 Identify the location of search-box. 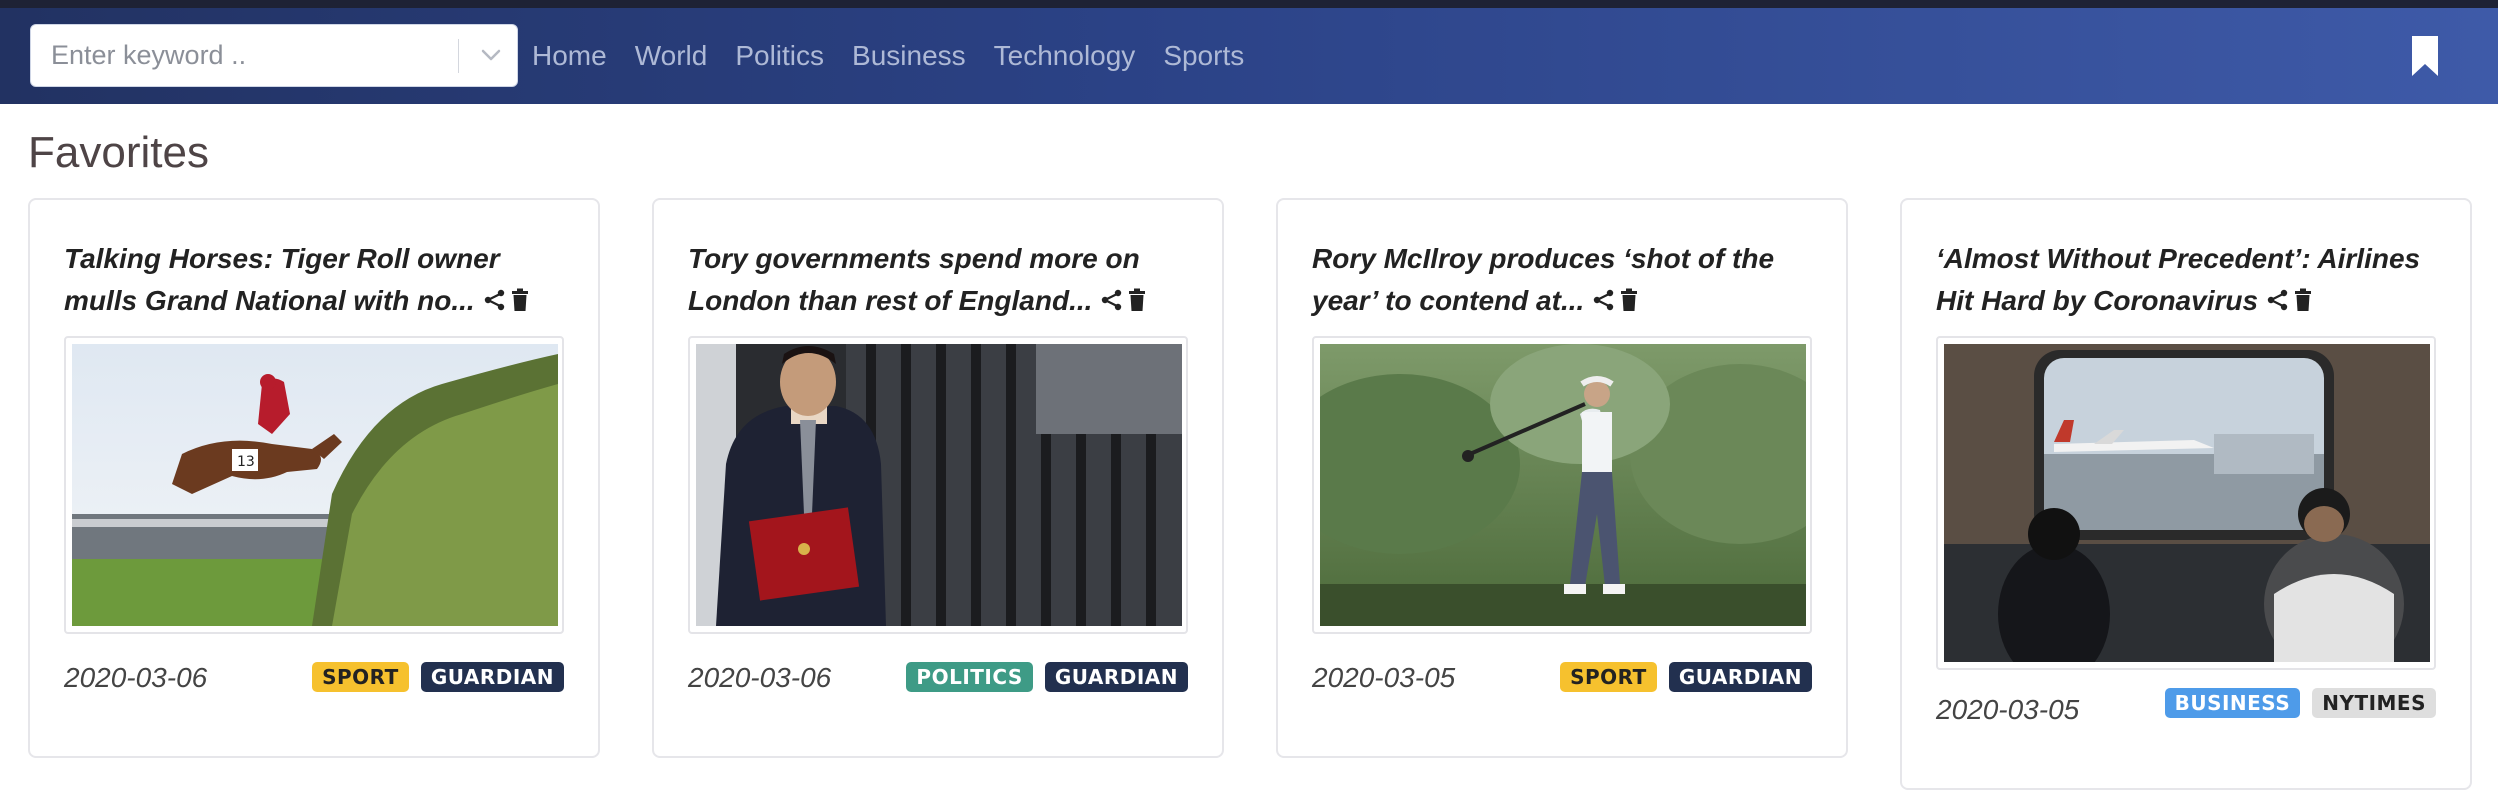
(274, 55).